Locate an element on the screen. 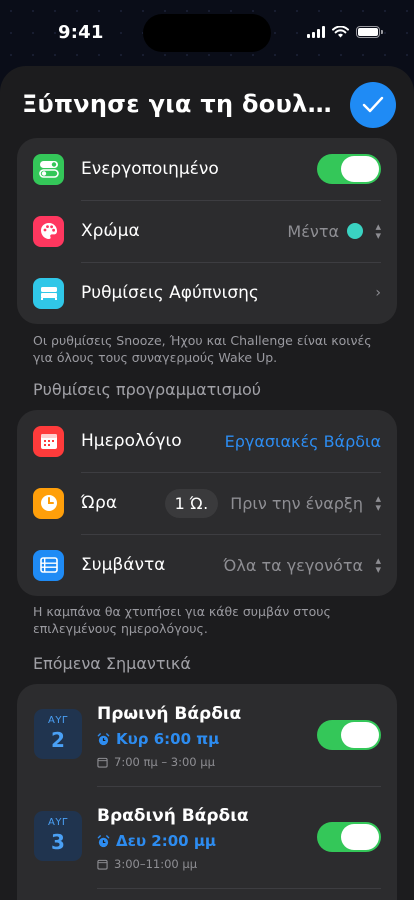 This screenshot has height=900, width=414. time-label: Ώρα is located at coordinates (99, 503).